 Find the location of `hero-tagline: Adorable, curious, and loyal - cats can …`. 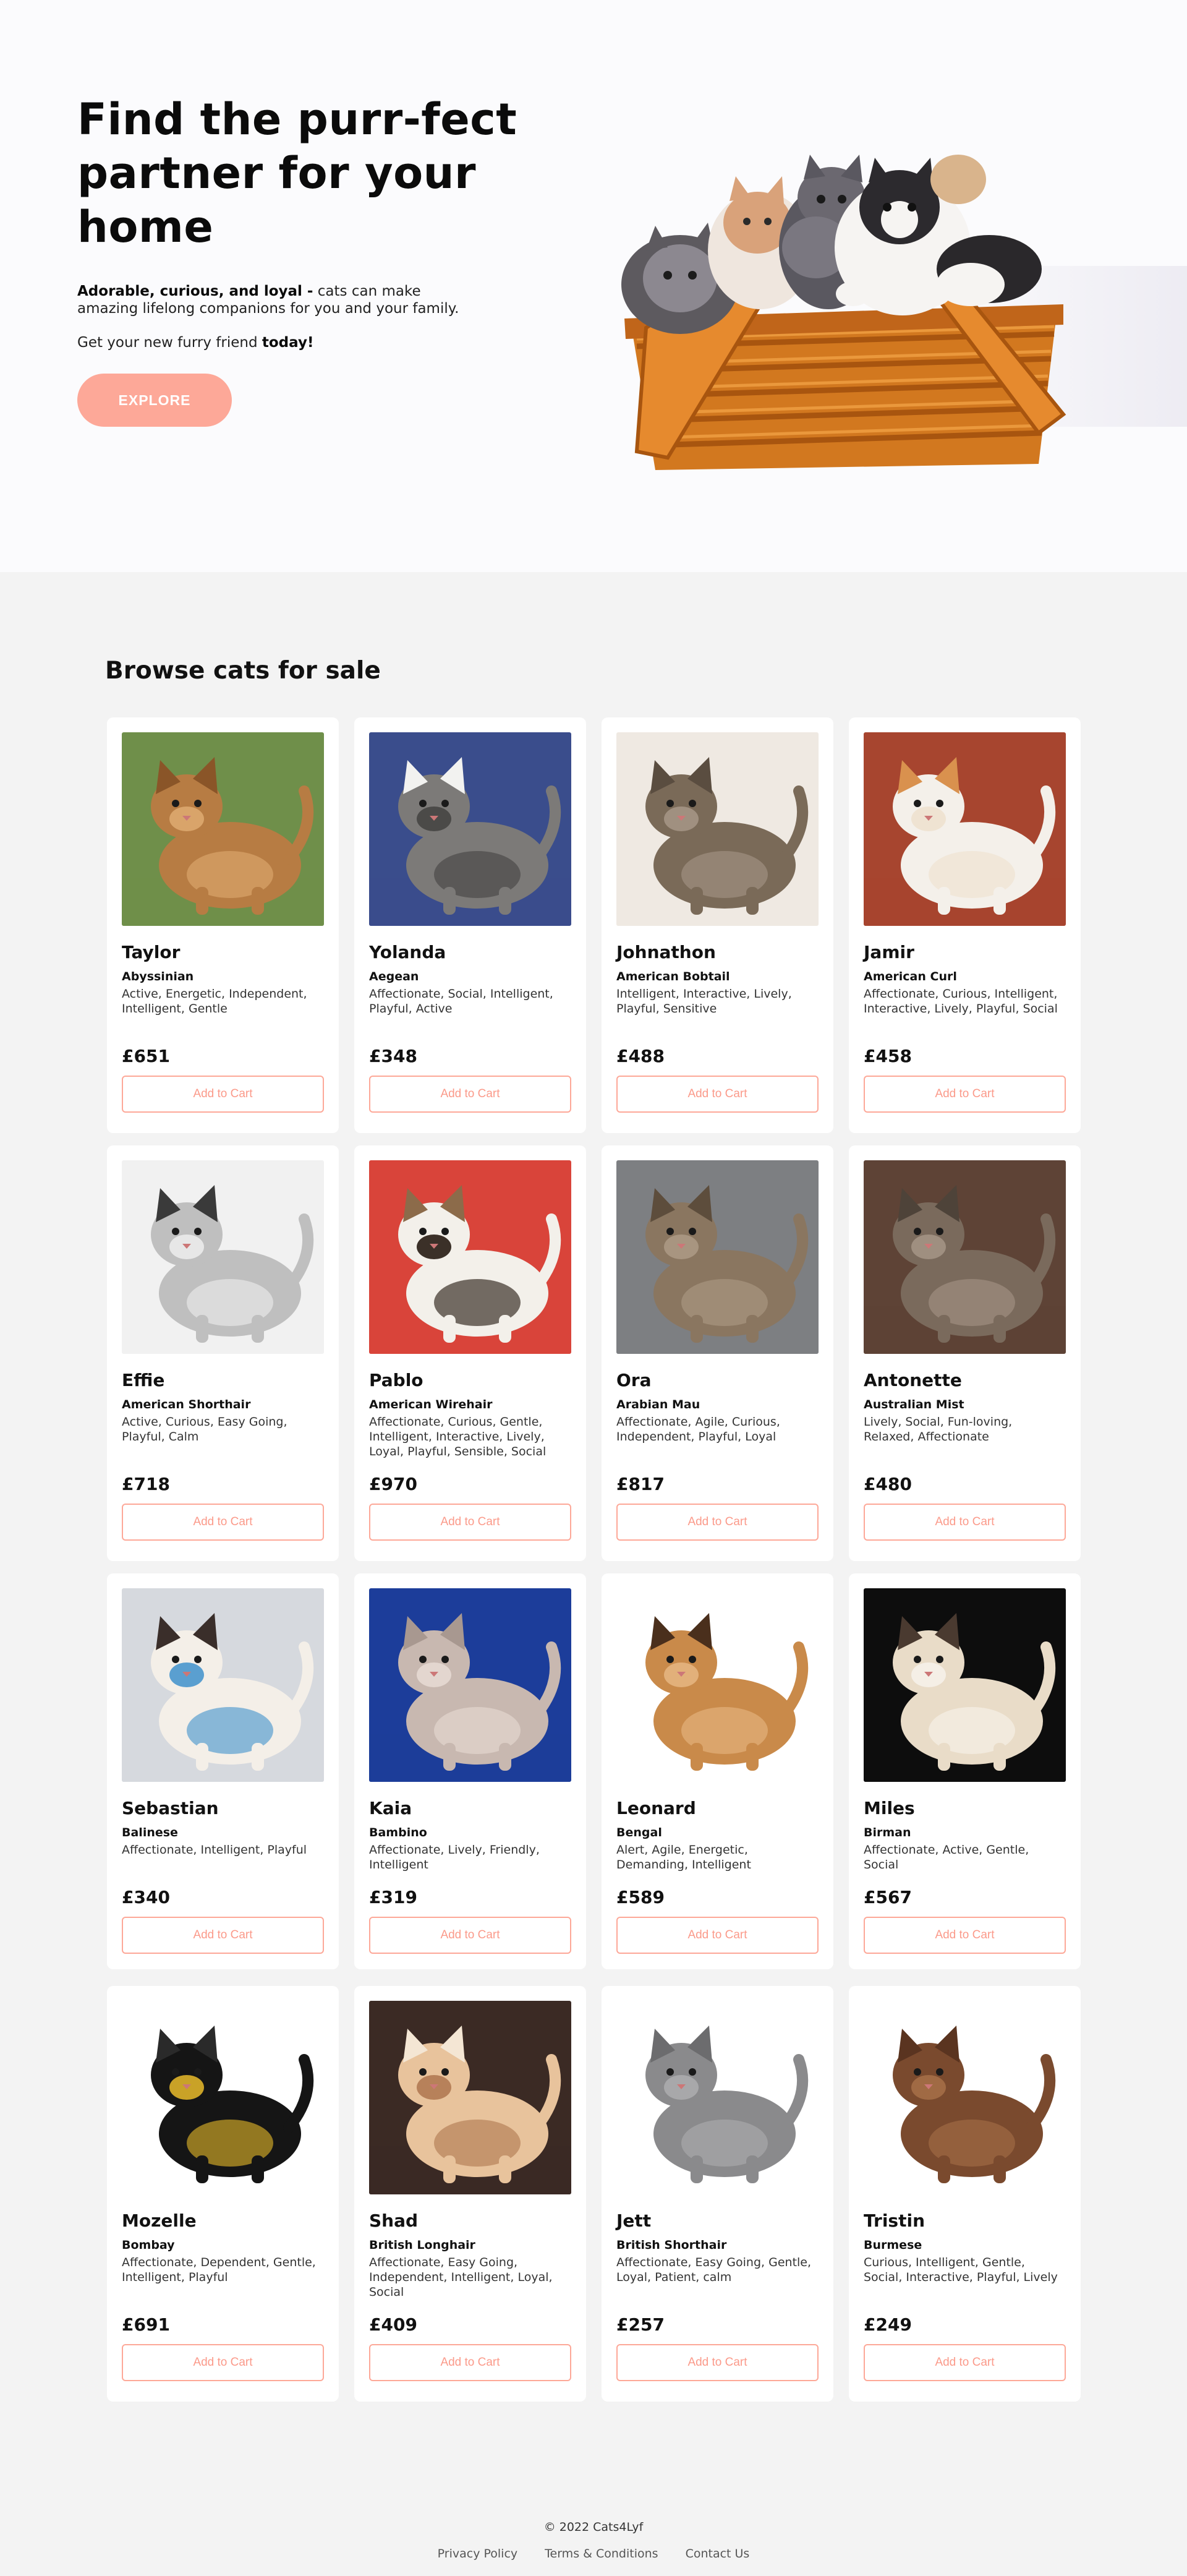

hero-tagline: Adorable, curious, and loyal - cats can … is located at coordinates (281, 300).